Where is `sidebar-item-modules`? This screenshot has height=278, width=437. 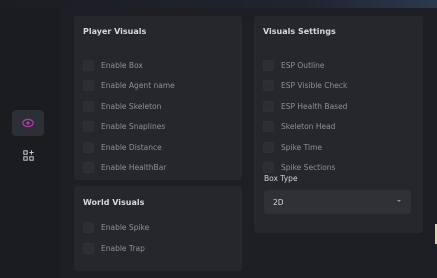
sidebar-item-modules is located at coordinates (28, 155).